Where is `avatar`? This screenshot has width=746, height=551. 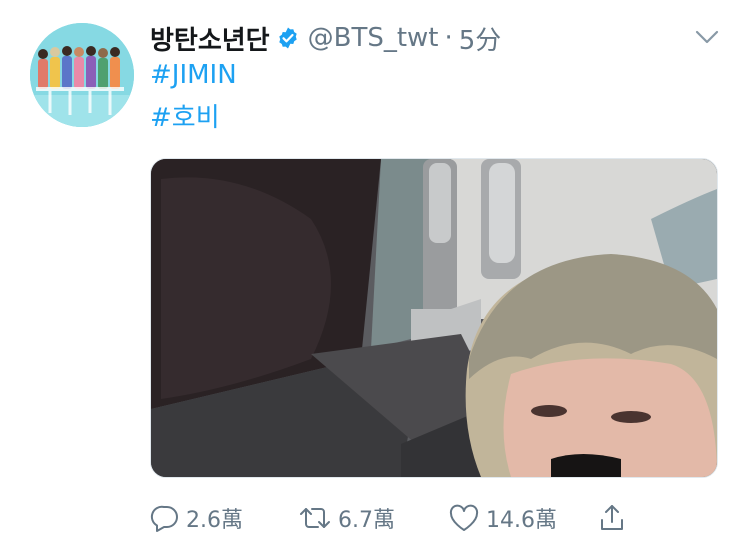
avatar is located at coordinates (82, 75).